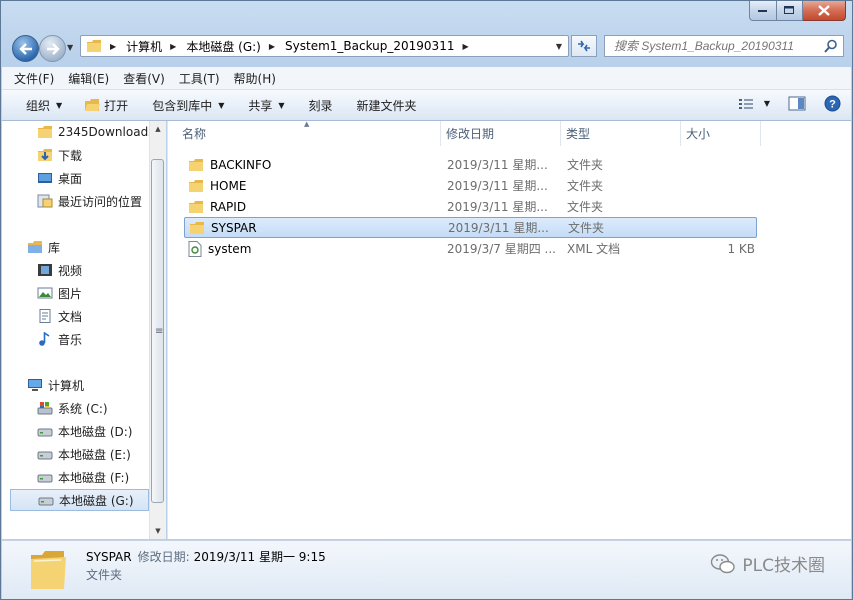  What do you see at coordinates (501, 133) in the screenshot?
I see `column-header-date: 修改日期` at bounding box center [501, 133].